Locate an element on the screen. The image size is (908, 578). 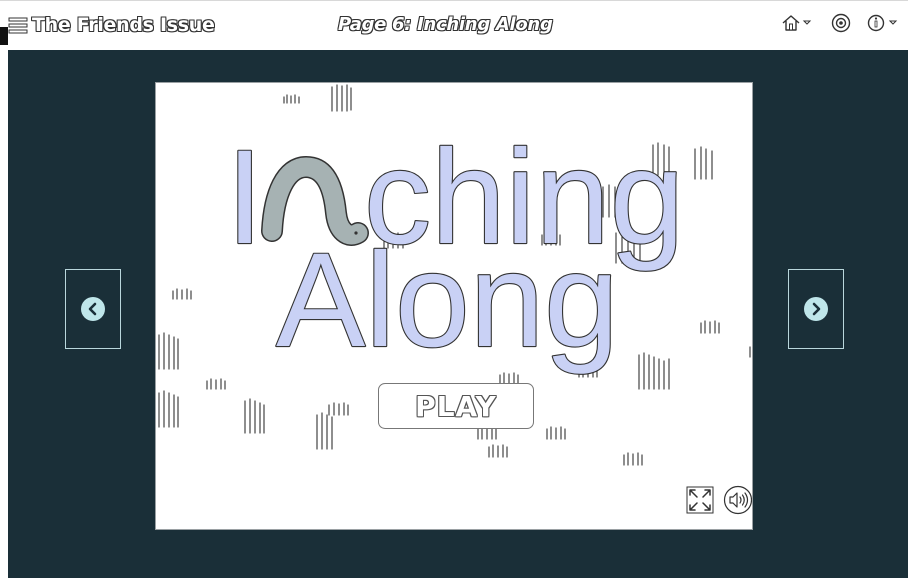
info-icon is located at coordinates (882, 23).